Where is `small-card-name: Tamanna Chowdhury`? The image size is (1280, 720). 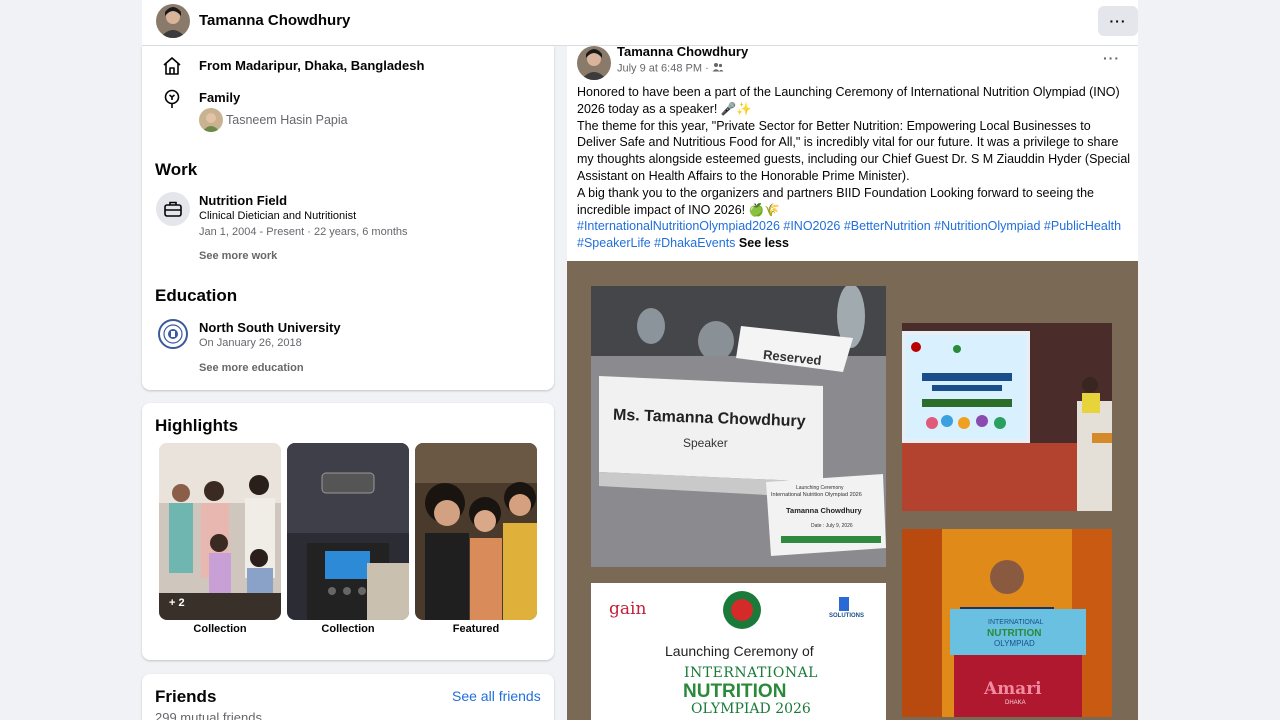 small-card-name: Tamanna Chowdhury is located at coordinates (824, 510).